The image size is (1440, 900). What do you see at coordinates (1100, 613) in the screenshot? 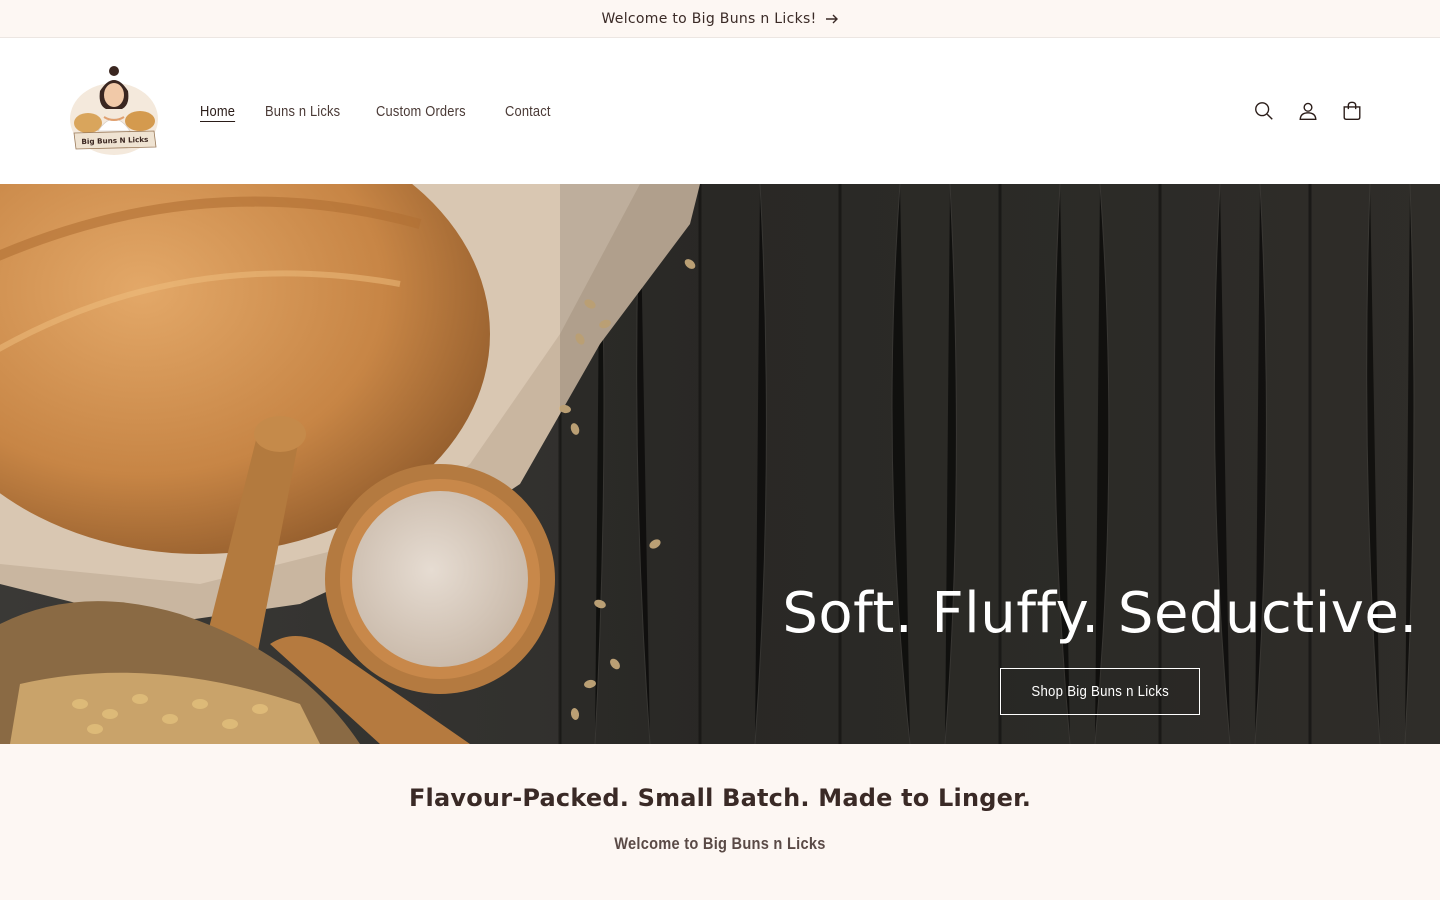
I see `hero-title: Soft. Fluffy. Seductive.` at bounding box center [1100, 613].